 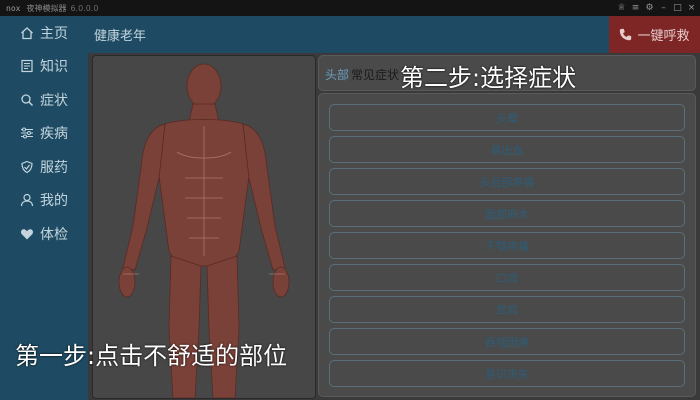 What do you see at coordinates (507, 213) in the screenshot?
I see `symptom-button: 面部麻木` at bounding box center [507, 213].